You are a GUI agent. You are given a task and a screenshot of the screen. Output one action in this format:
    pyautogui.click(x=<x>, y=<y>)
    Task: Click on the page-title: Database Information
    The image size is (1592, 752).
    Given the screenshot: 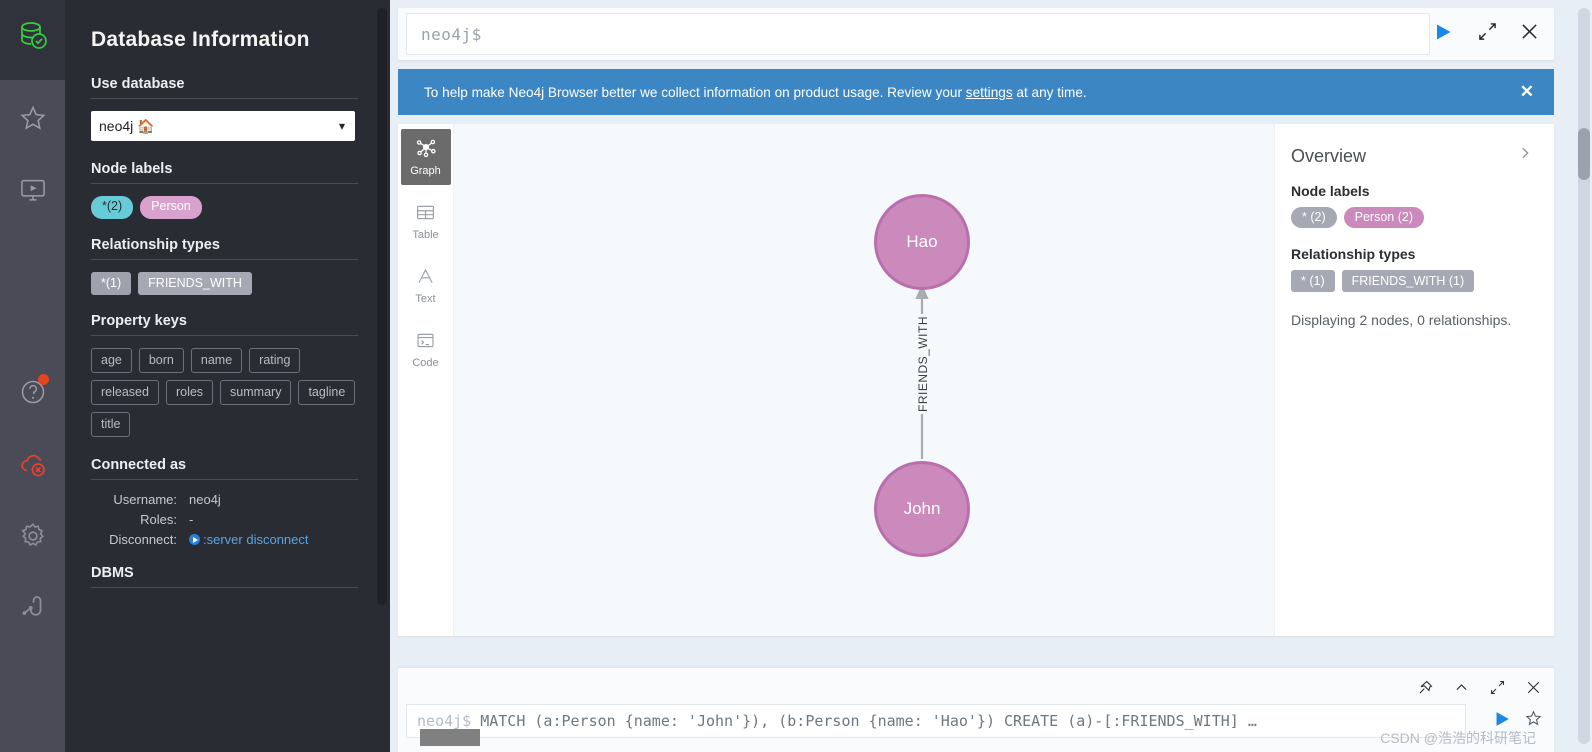 What is the action you would take?
    pyautogui.click(x=200, y=39)
    